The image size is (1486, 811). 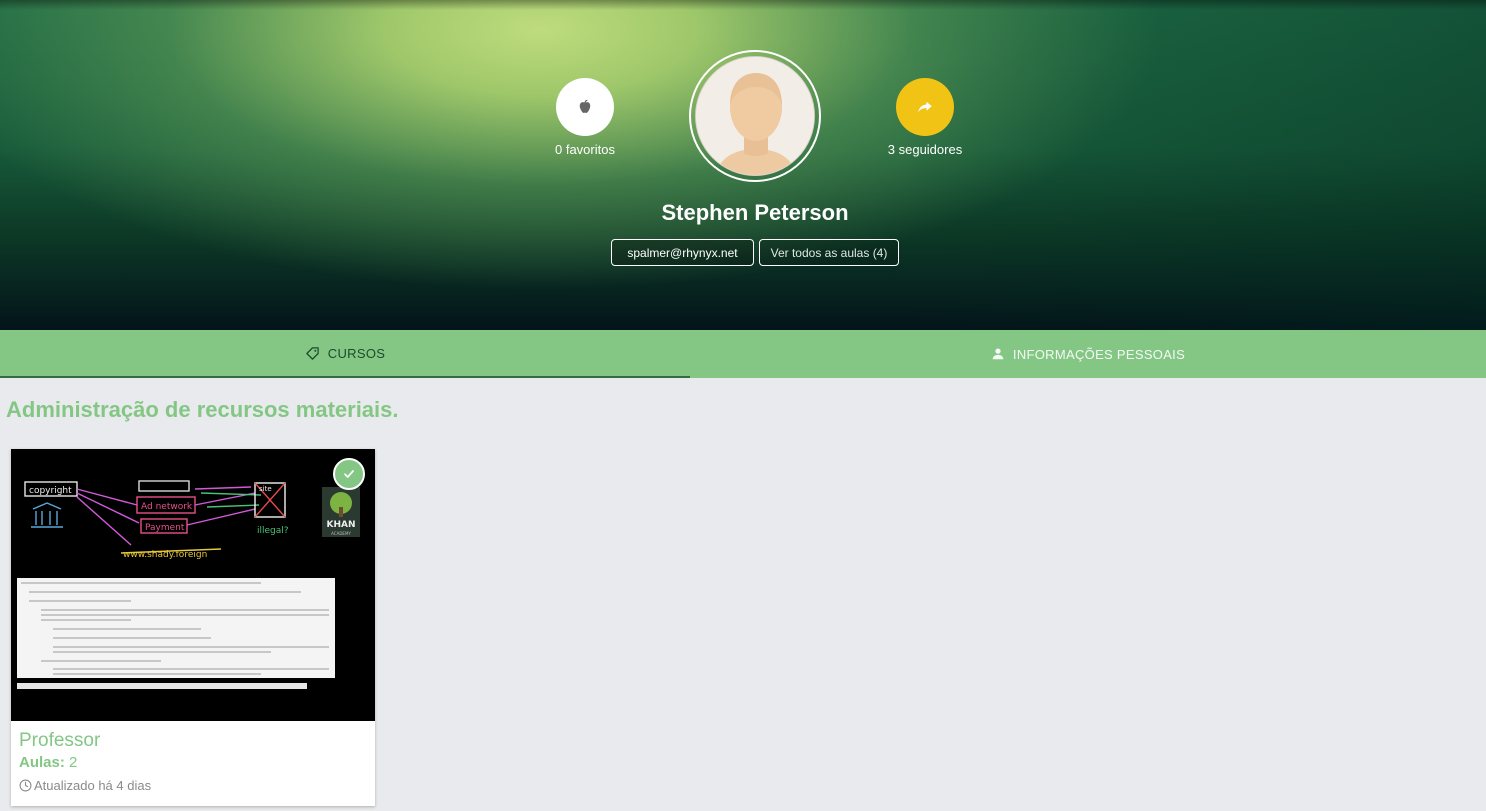 I want to click on favorites-bubble, so click(x=585, y=107).